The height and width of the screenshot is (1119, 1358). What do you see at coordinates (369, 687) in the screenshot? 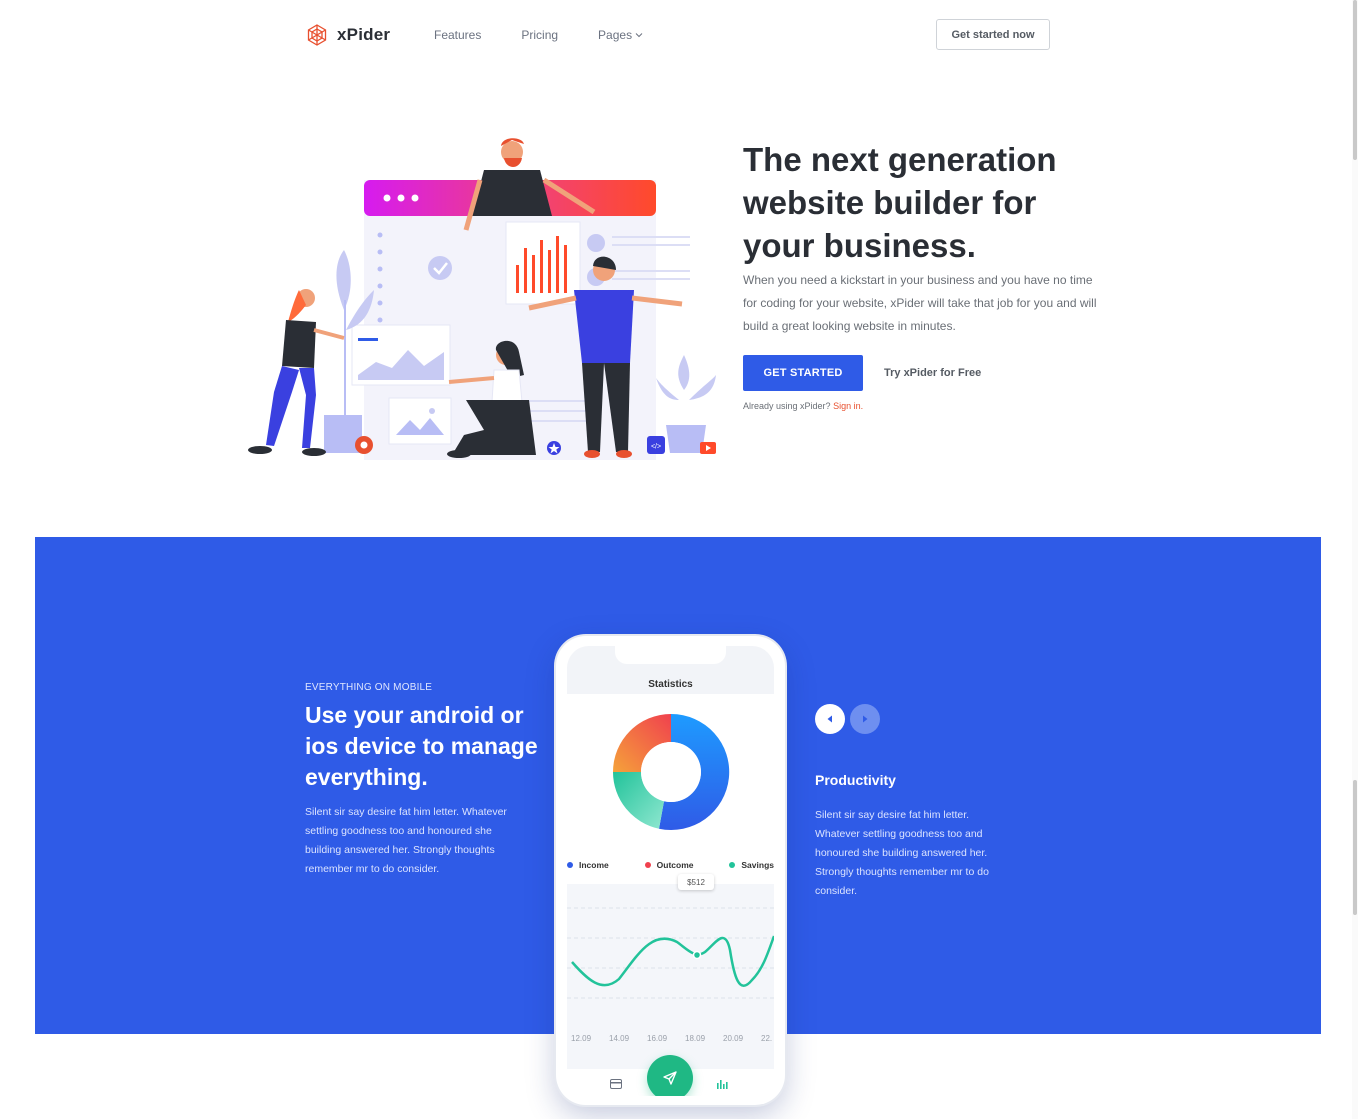
I see `section-eyebrow: EVERYTHING ON MOBILE` at bounding box center [369, 687].